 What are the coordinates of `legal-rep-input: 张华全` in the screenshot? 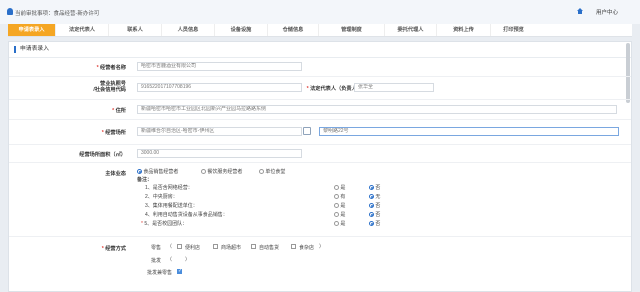 It's located at (394, 87).